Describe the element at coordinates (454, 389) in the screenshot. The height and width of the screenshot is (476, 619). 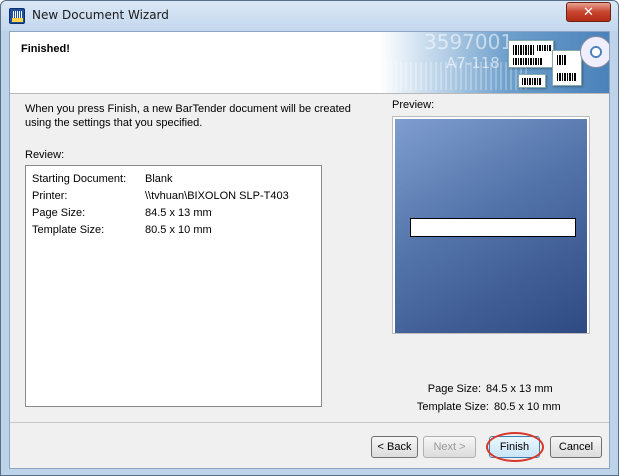
I see `preview-page-size-label: Page Size:` at that location.